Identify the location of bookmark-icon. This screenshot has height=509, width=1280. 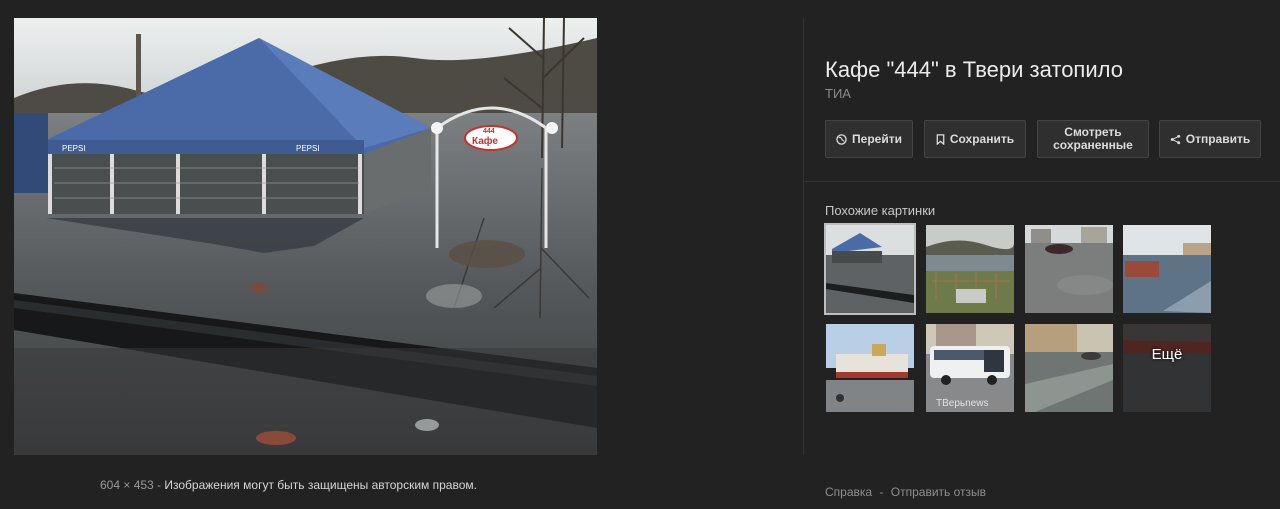
(940, 139).